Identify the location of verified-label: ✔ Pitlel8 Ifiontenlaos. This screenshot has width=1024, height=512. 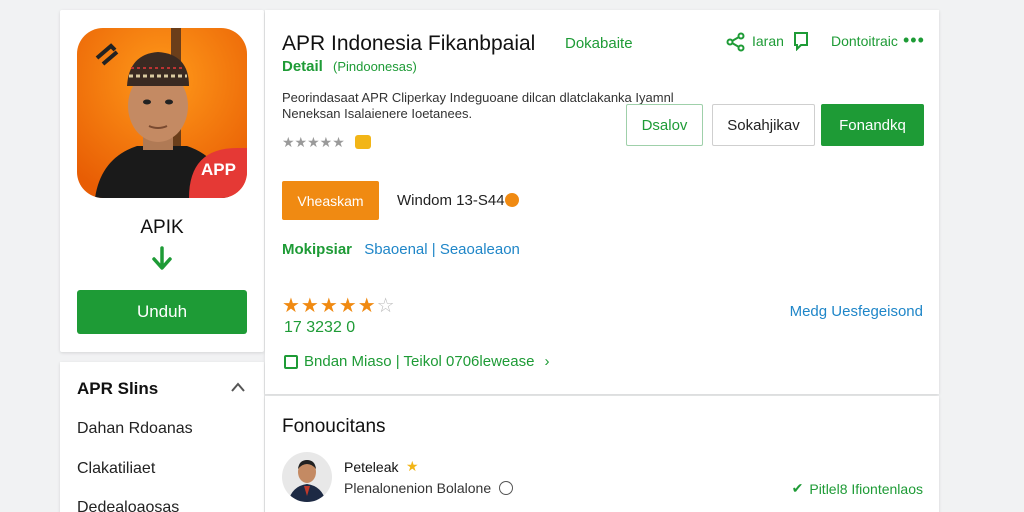
(857, 488).